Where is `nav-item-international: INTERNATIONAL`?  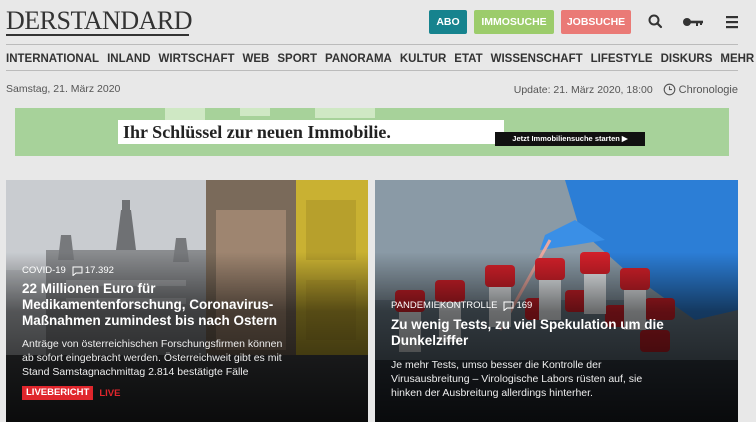
nav-item-international: INTERNATIONAL is located at coordinates (52, 59).